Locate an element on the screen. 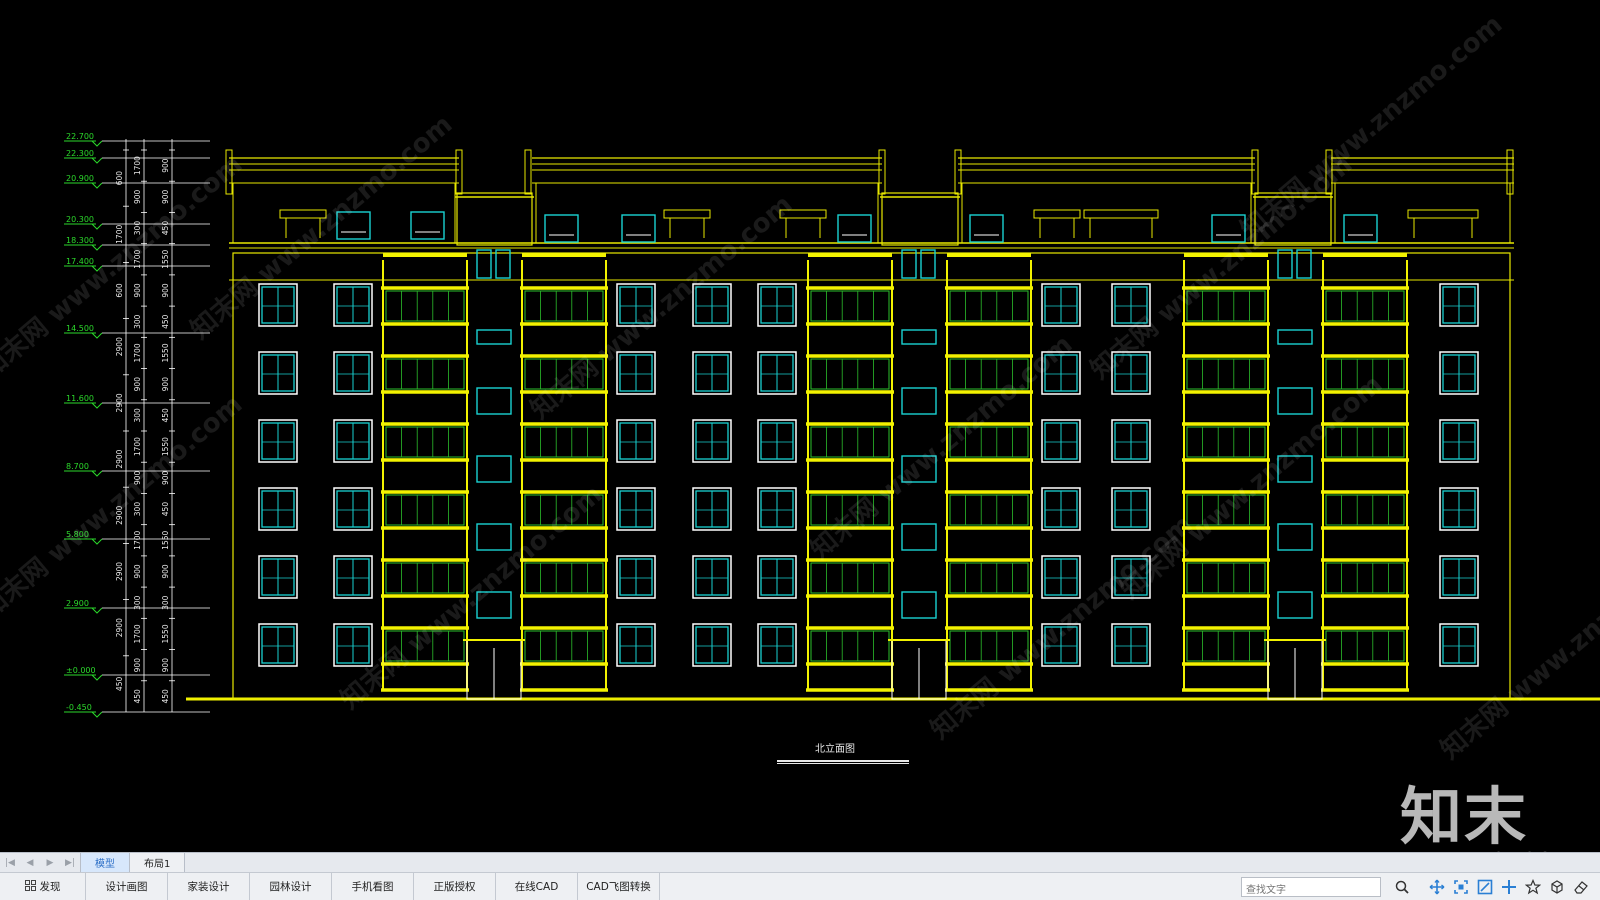 The width and height of the screenshot is (1600, 900). home-design-button: 家装设计 is located at coordinates (209, 886).